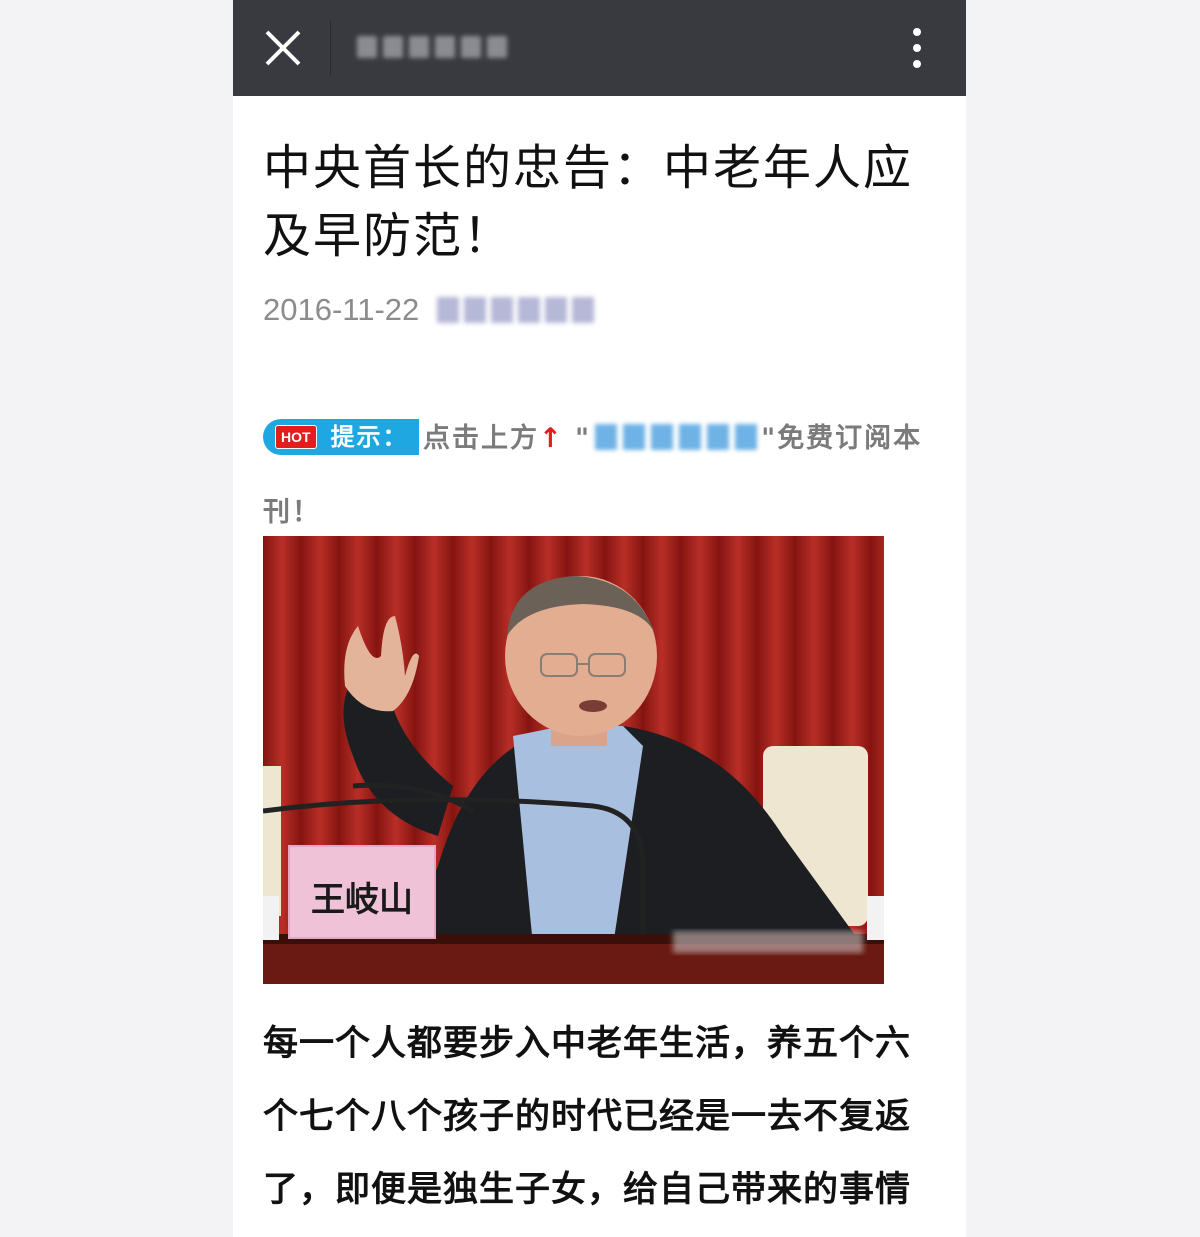  Describe the element at coordinates (676, 436) in the screenshot. I see `blurred-account-name` at that location.